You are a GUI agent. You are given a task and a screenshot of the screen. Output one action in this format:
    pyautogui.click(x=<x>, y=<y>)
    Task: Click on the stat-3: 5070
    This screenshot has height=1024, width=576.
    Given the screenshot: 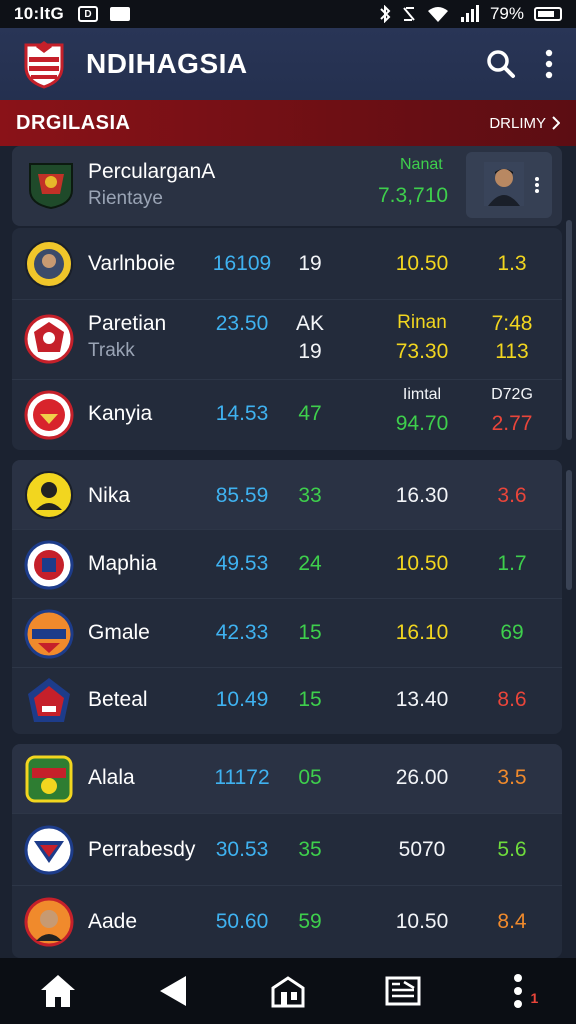 What is the action you would take?
    pyautogui.click(x=422, y=849)
    